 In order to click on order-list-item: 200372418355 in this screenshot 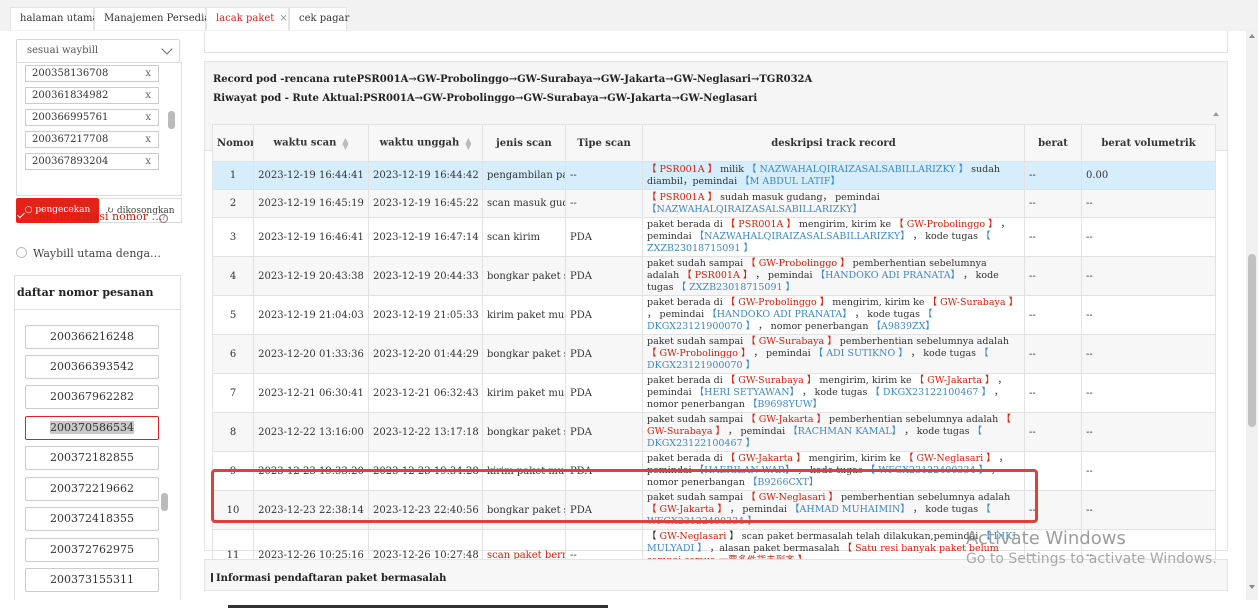, I will do `click(92, 519)`.